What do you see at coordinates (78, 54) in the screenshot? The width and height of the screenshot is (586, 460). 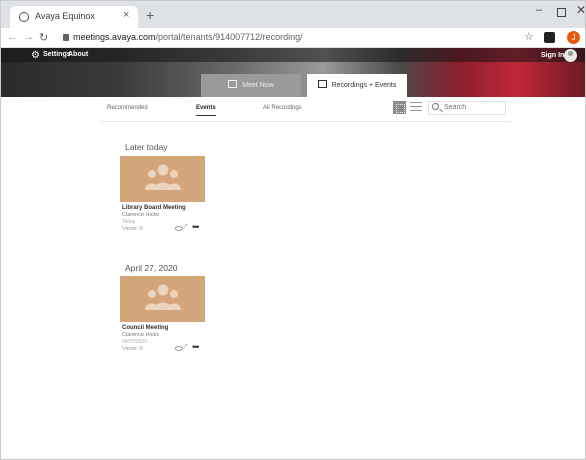 I see `about-link: About` at bounding box center [78, 54].